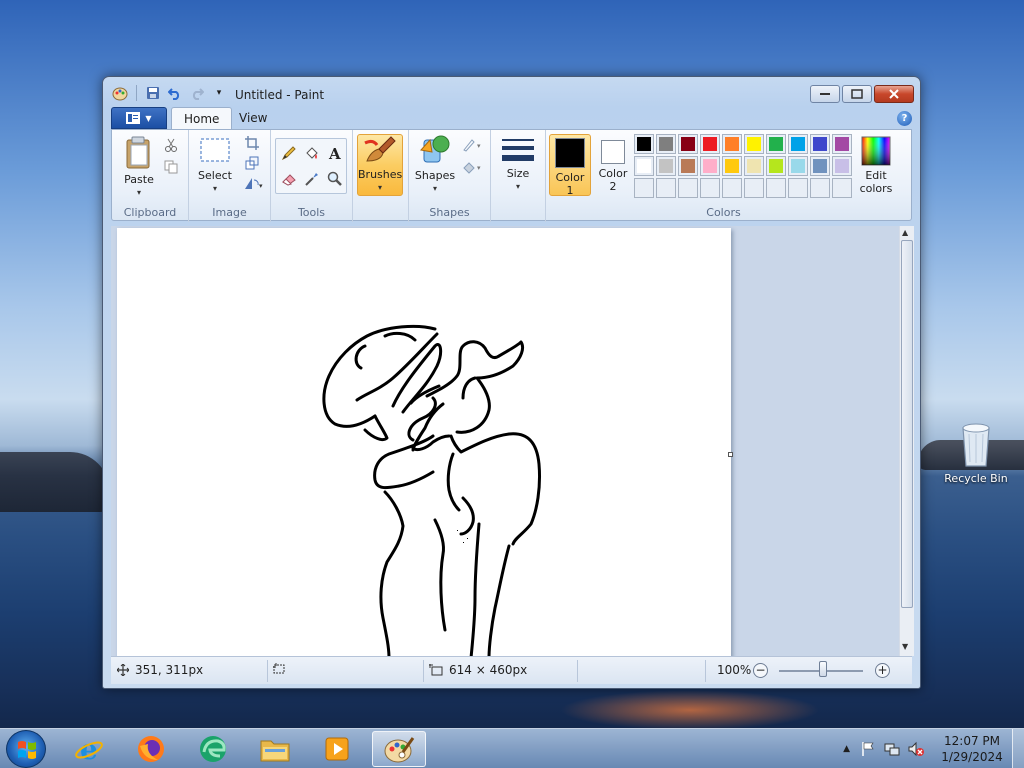 The width and height of the screenshot is (1024, 768). I want to click on zoom-slider-thumb, so click(823, 669).